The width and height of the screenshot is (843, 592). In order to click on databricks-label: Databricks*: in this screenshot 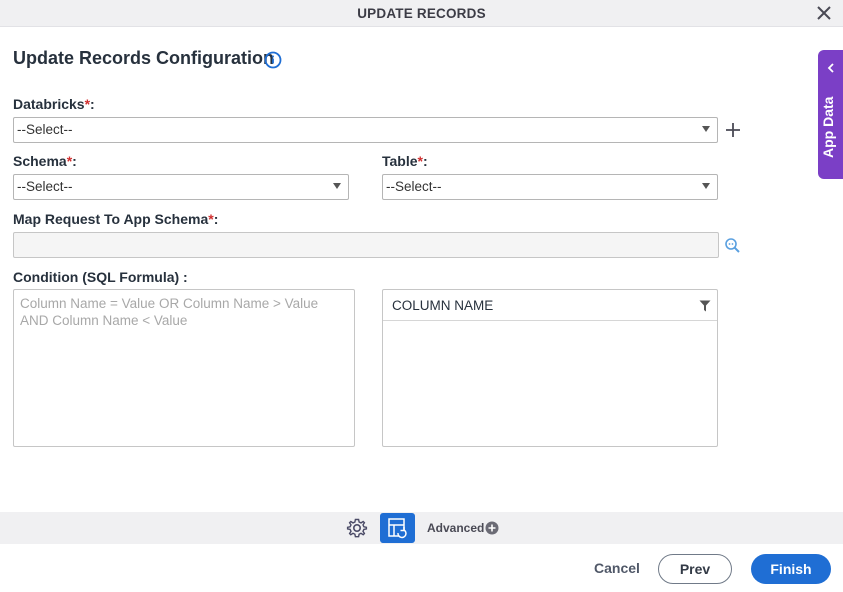, I will do `click(54, 104)`.